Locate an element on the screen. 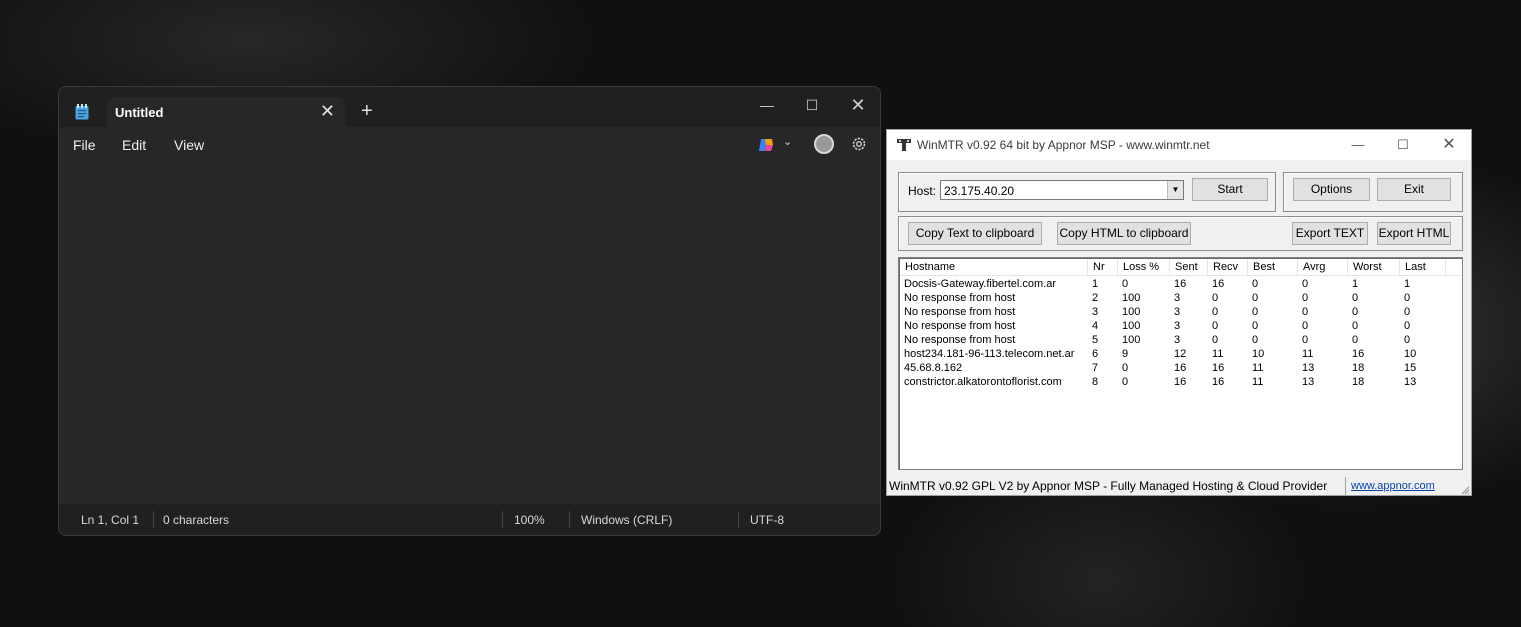  column-header-worst: Worst is located at coordinates (1374, 267).